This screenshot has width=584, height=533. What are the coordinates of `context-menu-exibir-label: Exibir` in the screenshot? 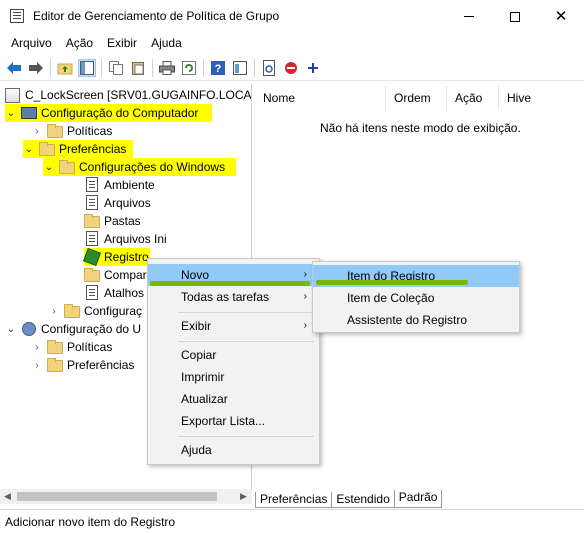 It's located at (196, 326).